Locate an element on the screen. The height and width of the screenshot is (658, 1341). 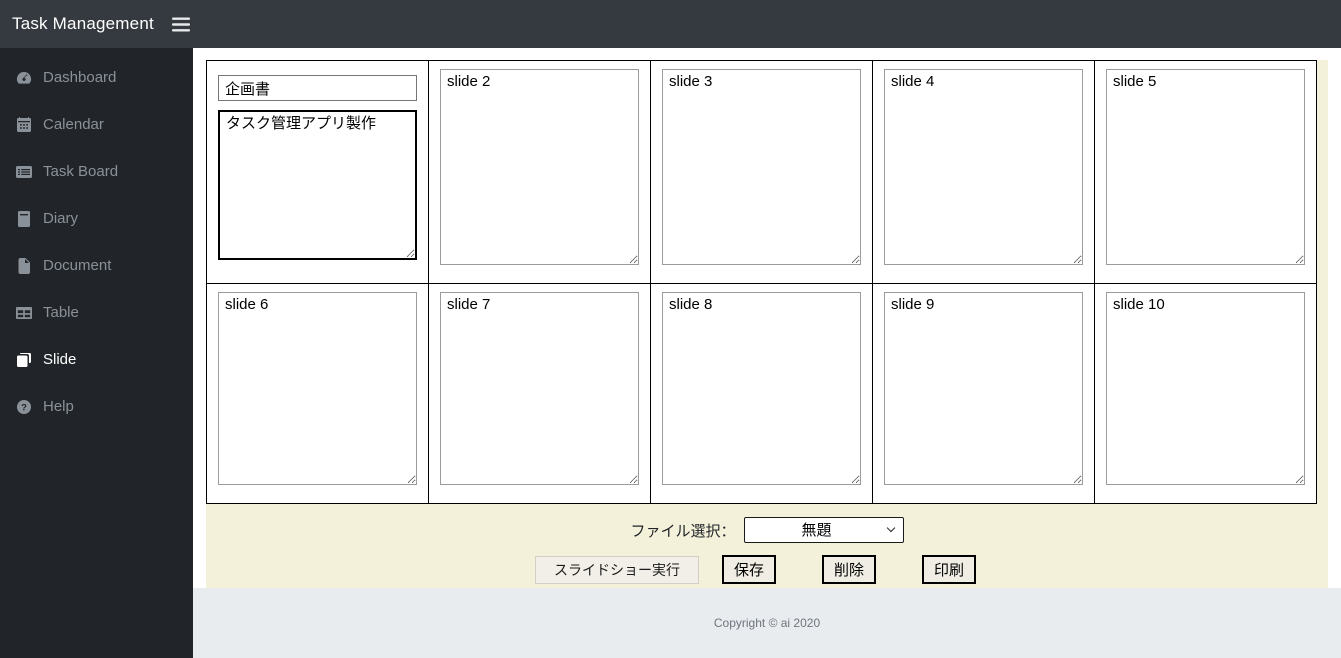
tachometer-icon is located at coordinates (24, 78).